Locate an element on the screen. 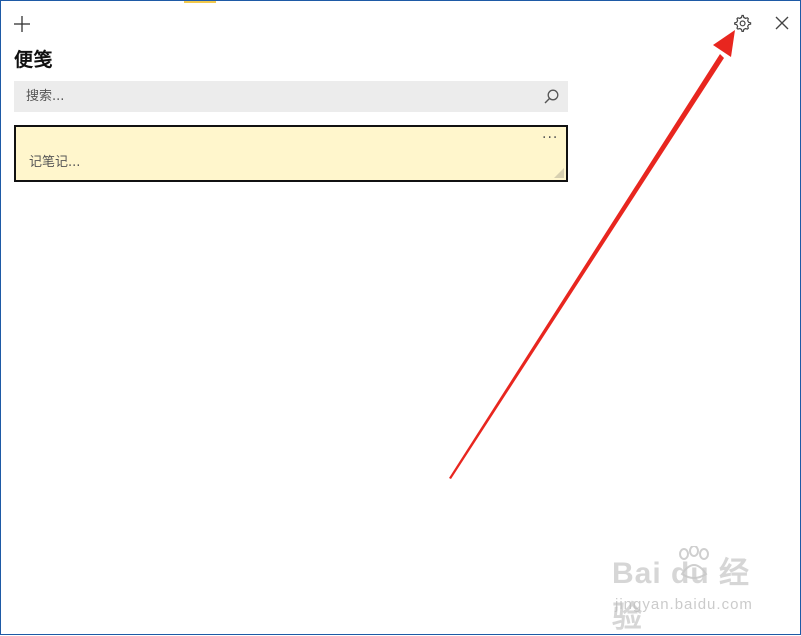  page-title: 便笺 is located at coordinates (34, 60).